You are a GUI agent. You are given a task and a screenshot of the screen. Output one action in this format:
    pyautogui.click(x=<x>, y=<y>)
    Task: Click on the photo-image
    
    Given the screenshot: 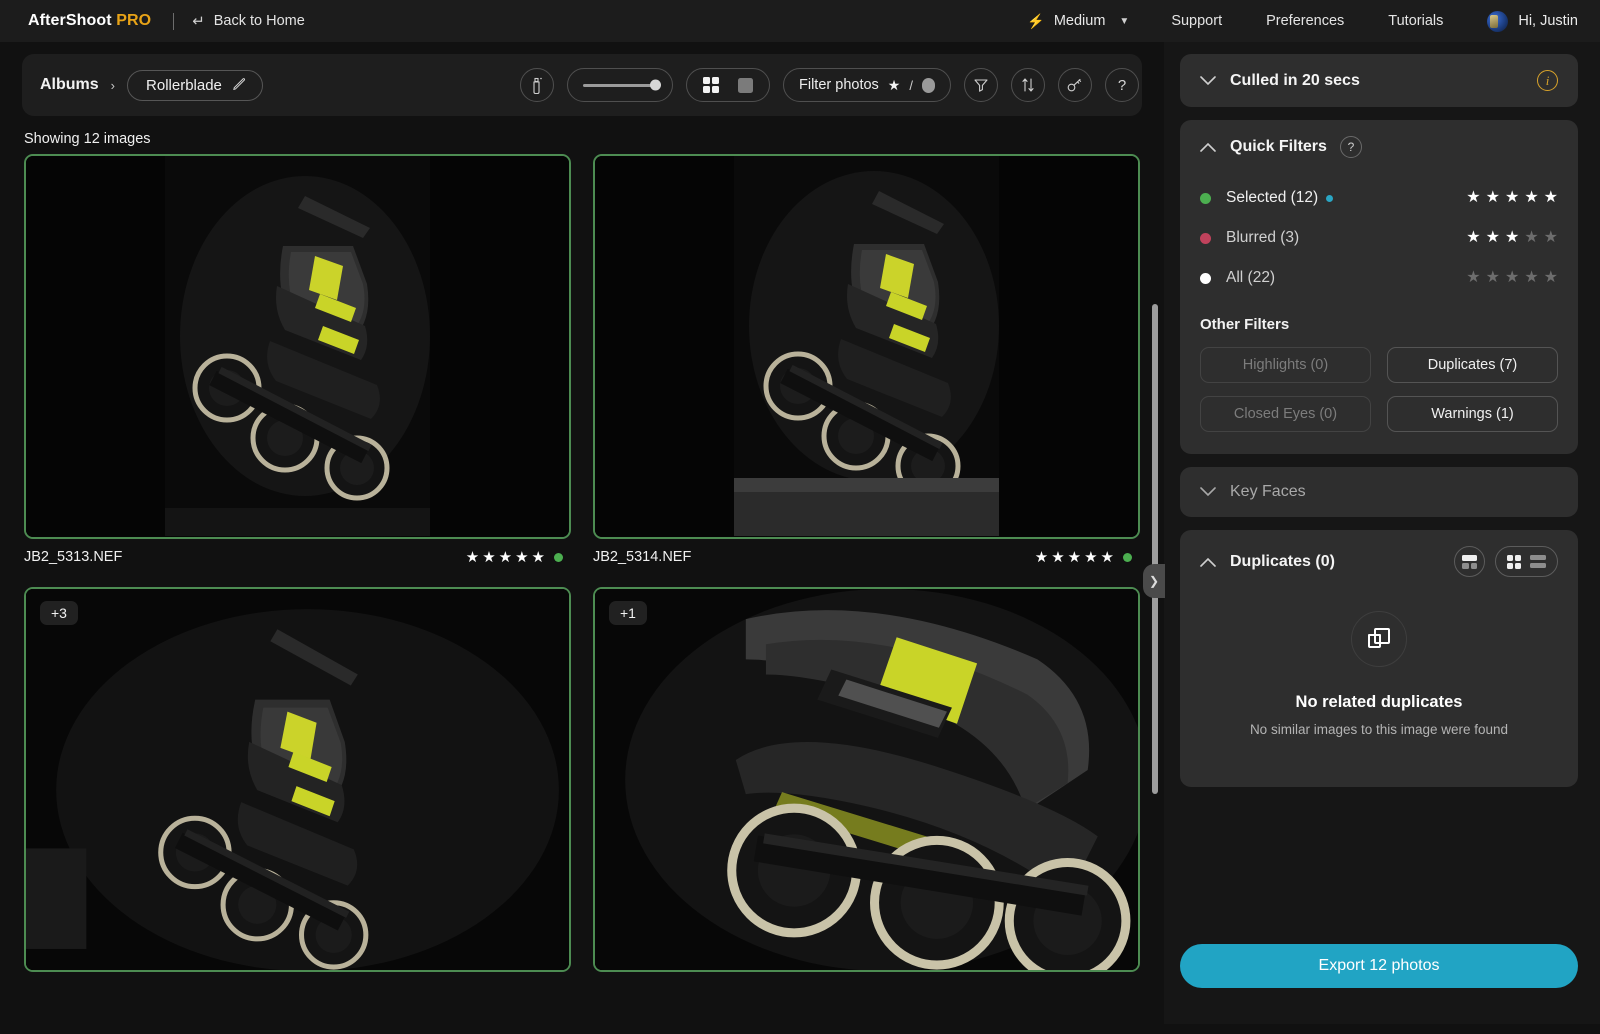 What is the action you would take?
    pyautogui.click(x=866, y=779)
    